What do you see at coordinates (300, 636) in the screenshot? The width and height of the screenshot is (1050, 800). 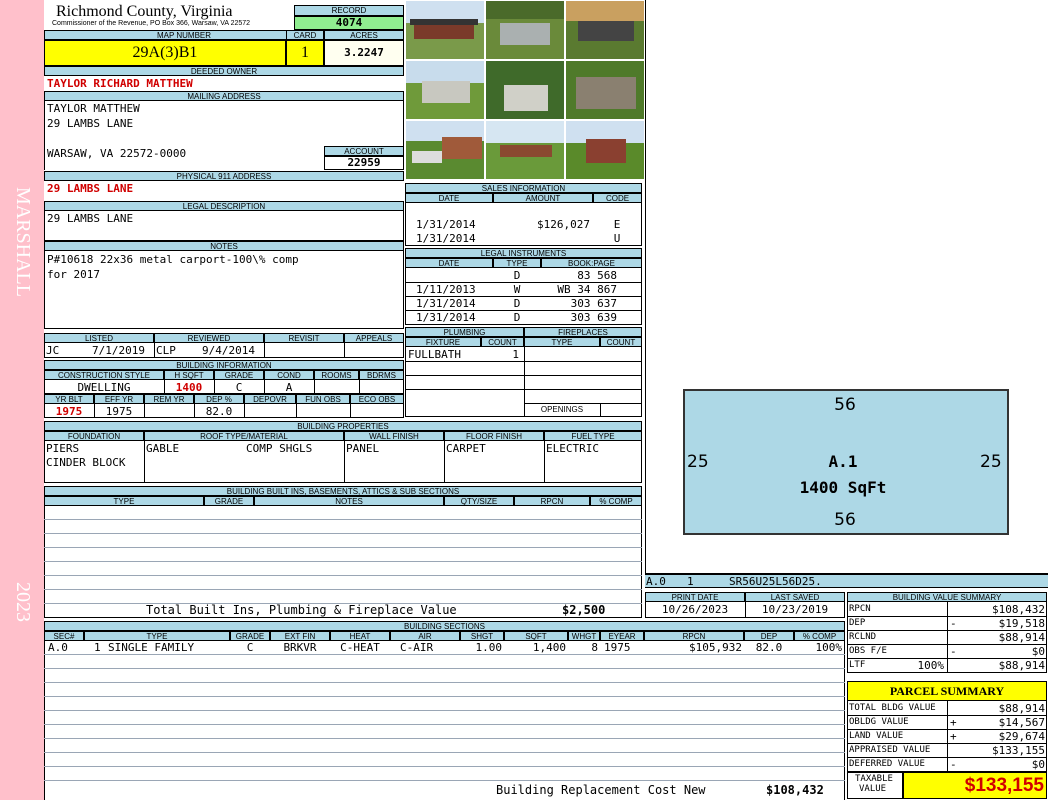 I see `sec-h-ext: EXT FIN` at bounding box center [300, 636].